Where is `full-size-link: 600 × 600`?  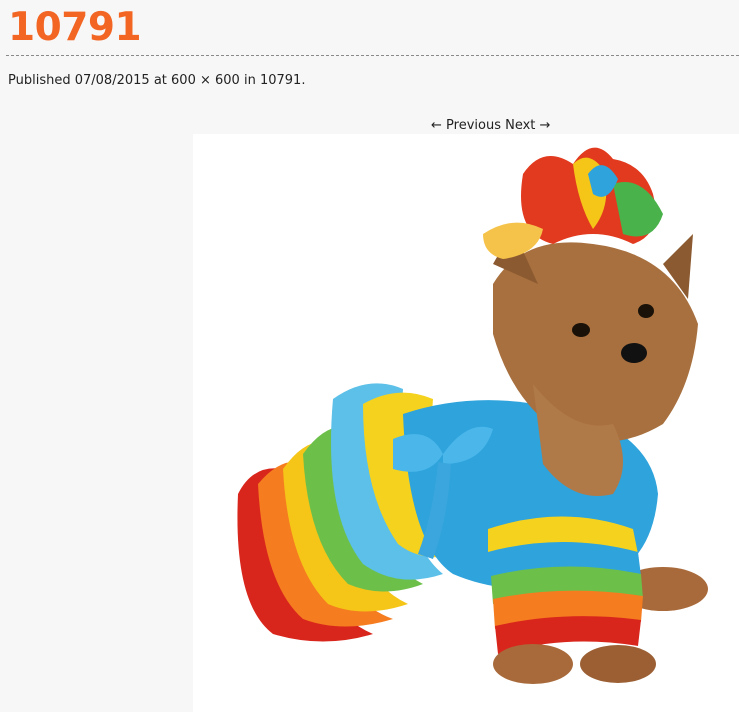 full-size-link: 600 × 600 is located at coordinates (205, 80).